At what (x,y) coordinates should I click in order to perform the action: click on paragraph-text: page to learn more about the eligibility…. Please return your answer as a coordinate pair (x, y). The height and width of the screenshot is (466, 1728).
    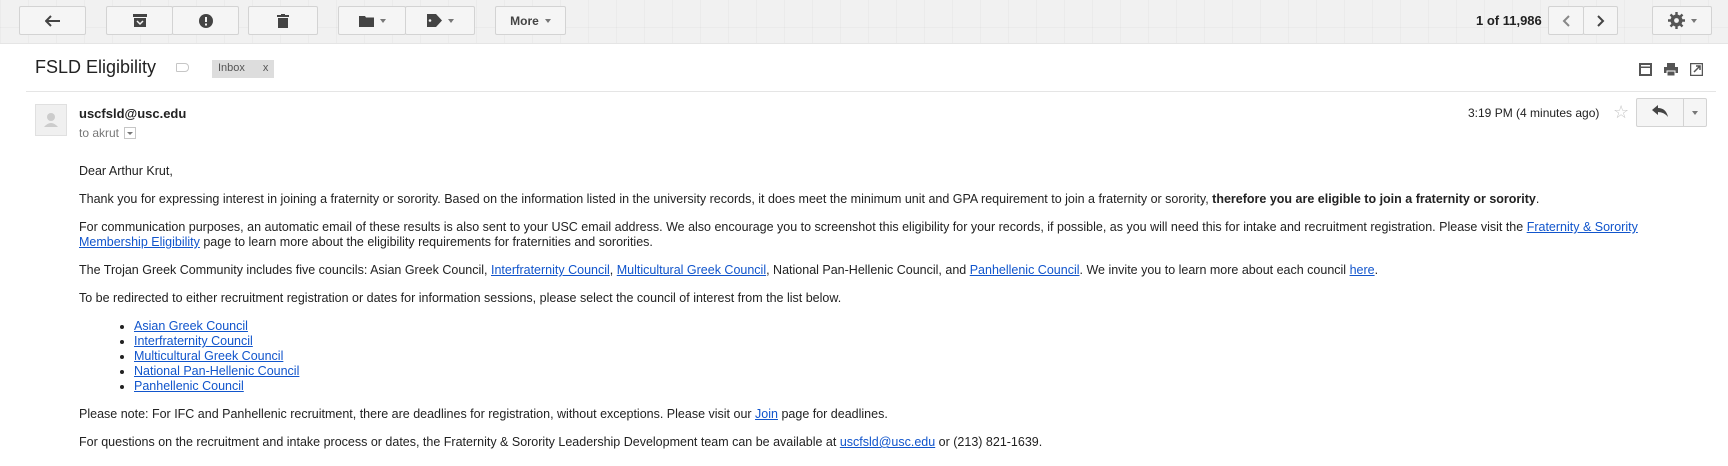
    Looking at the image, I should click on (426, 242).